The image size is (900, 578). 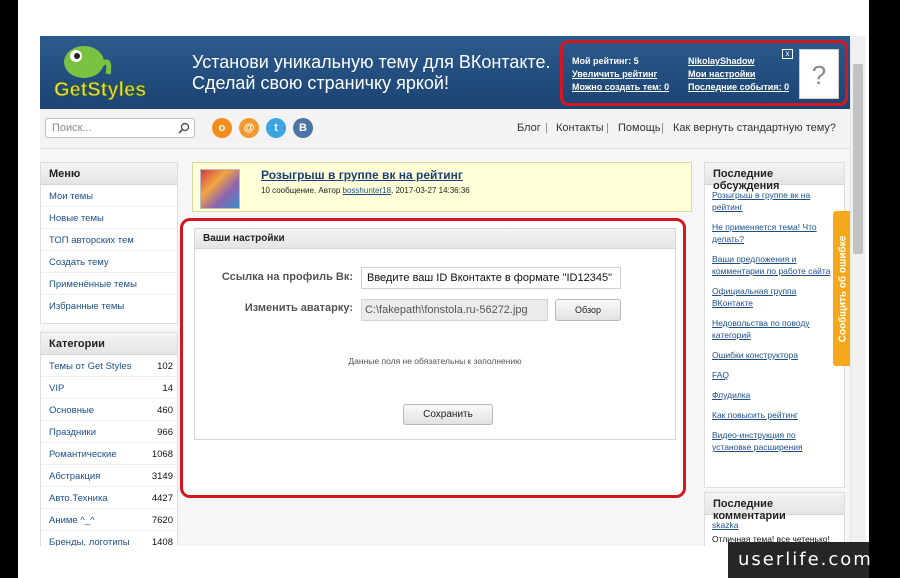 What do you see at coordinates (754, 128) in the screenshot?
I see `nav-restore-theme: Как вернуть стандартную тему?` at bounding box center [754, 128].